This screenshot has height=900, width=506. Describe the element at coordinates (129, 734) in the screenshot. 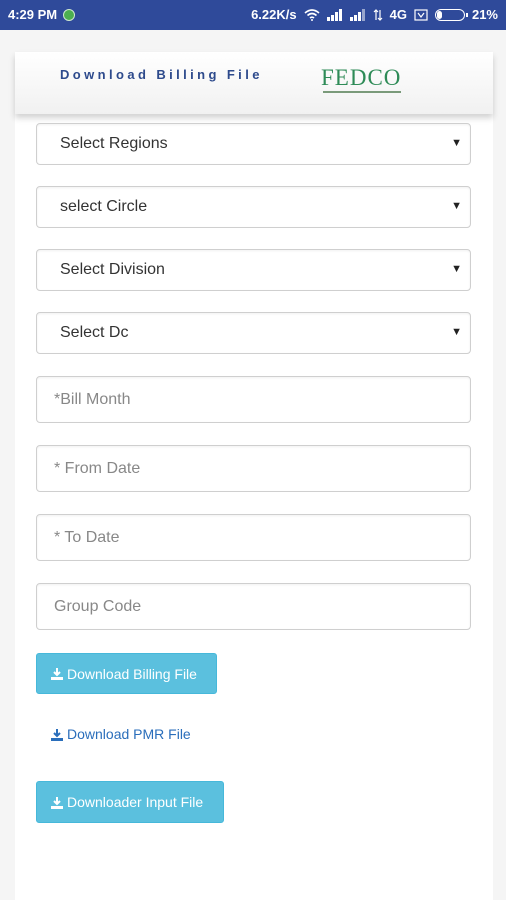

I see `download-pmr-file-label: Download PMR File` at that location.